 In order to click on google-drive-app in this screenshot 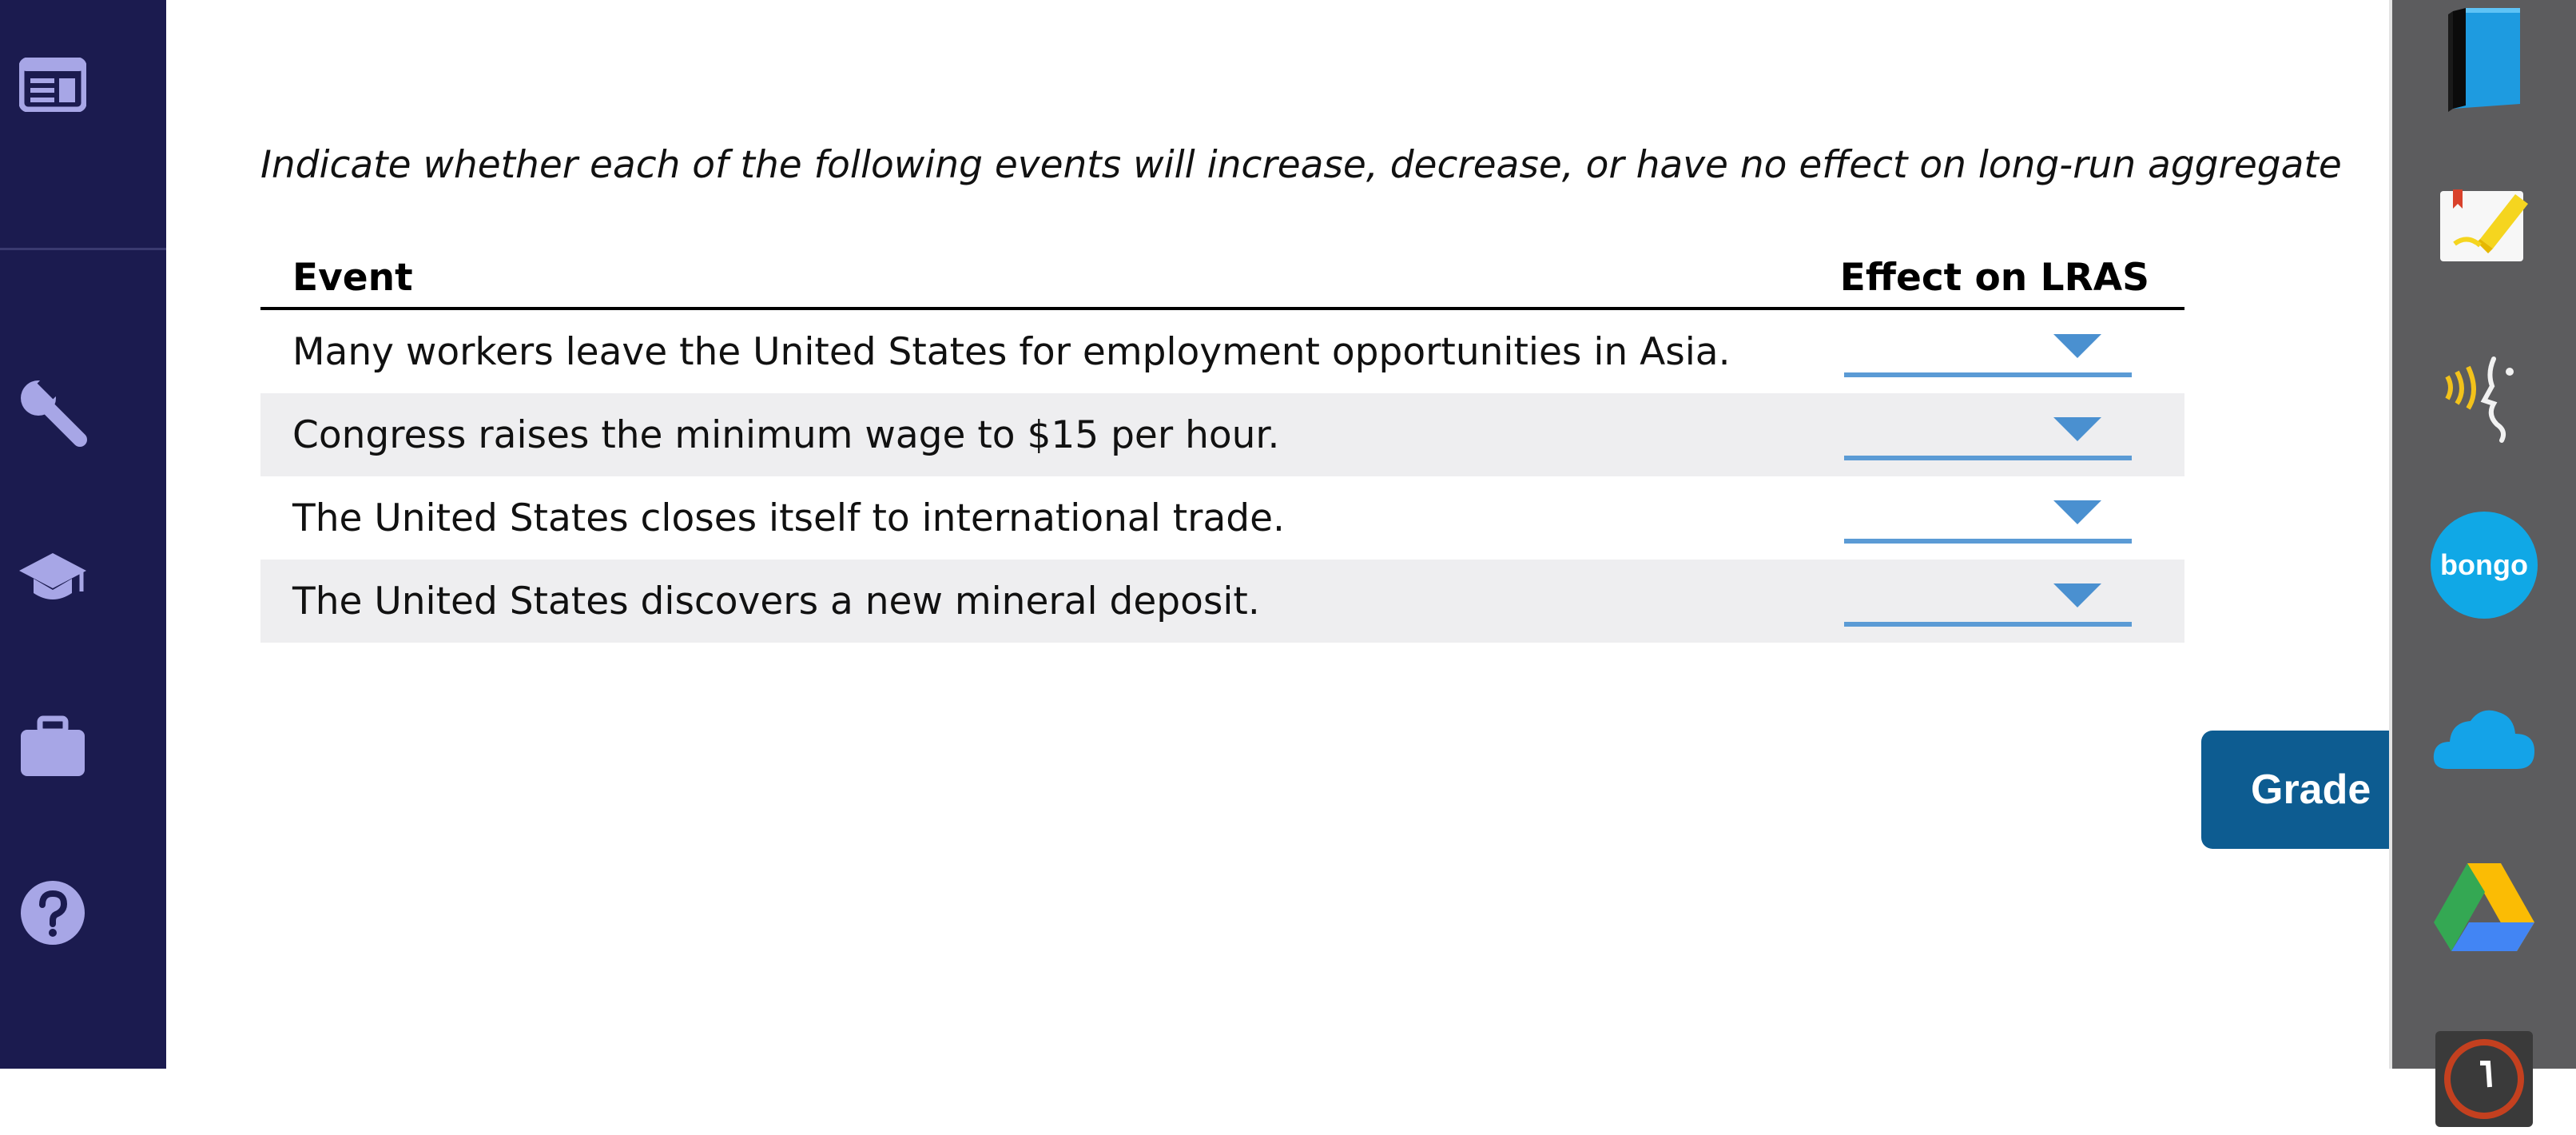, I will do `click(2484, 907)`.